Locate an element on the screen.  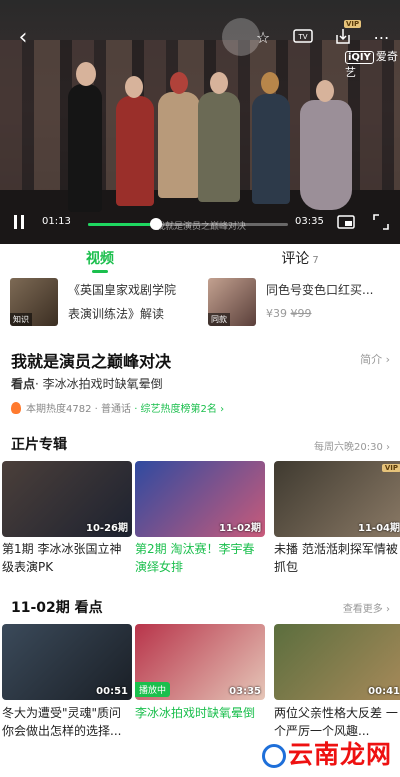
back-icon: ‹ is located at coordinates (23, 37).